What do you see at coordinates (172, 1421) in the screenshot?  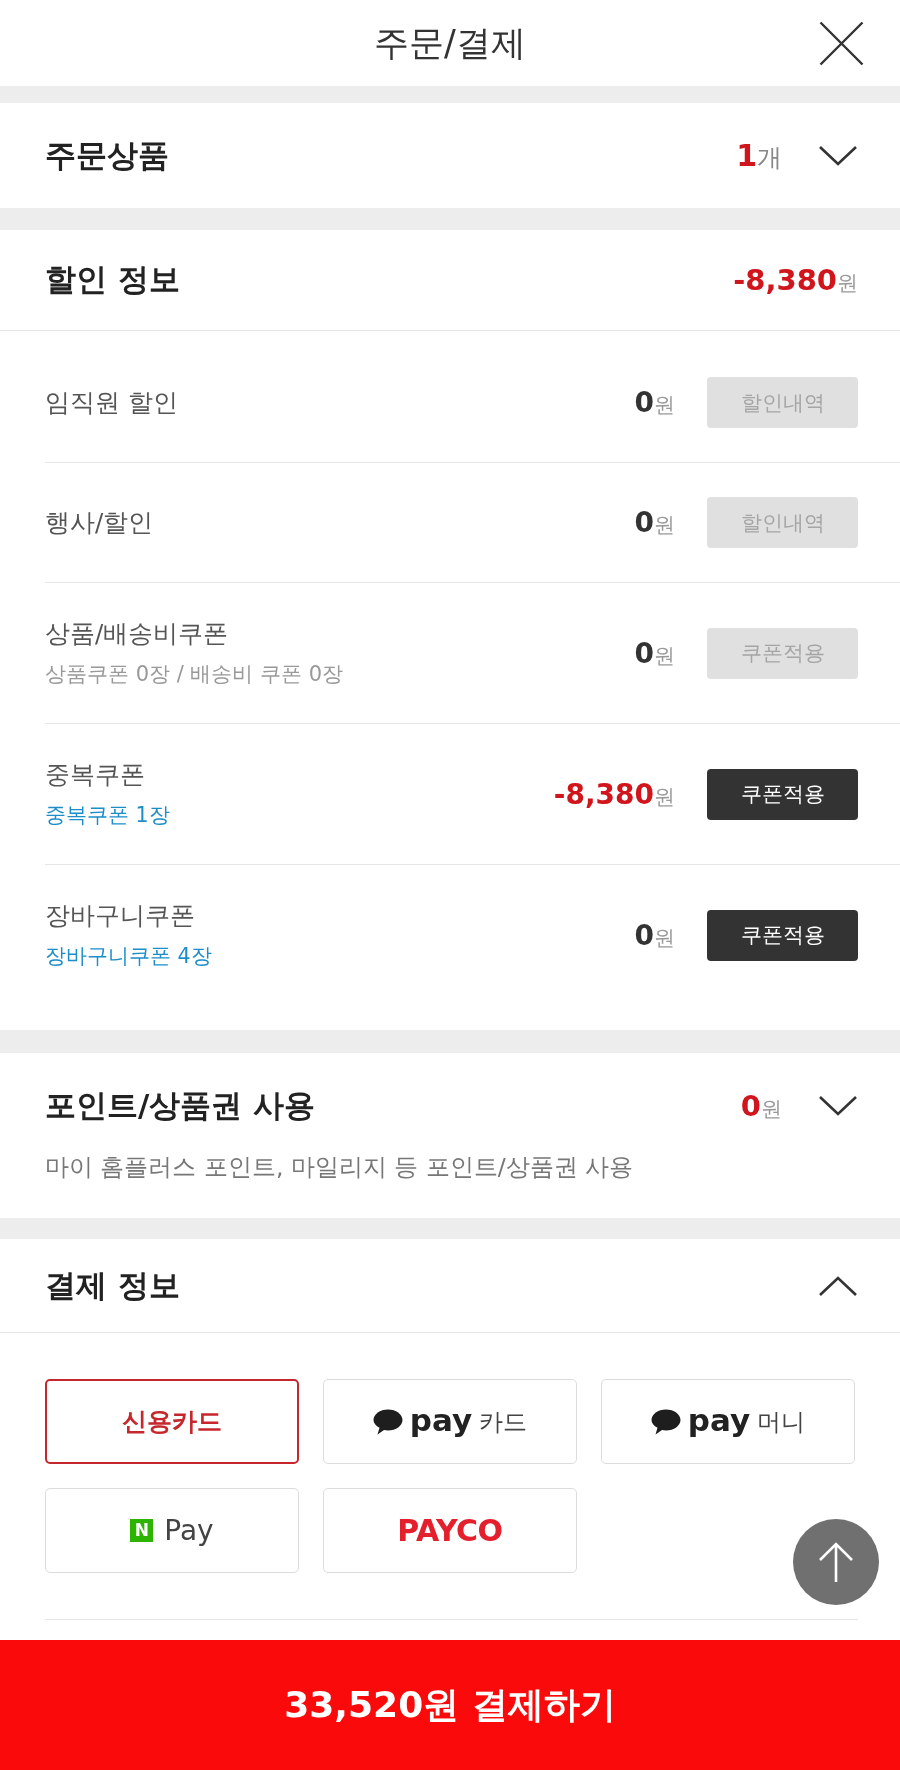 I see `payment-method-button: 신용카드` at bounding box center [172, 1421].